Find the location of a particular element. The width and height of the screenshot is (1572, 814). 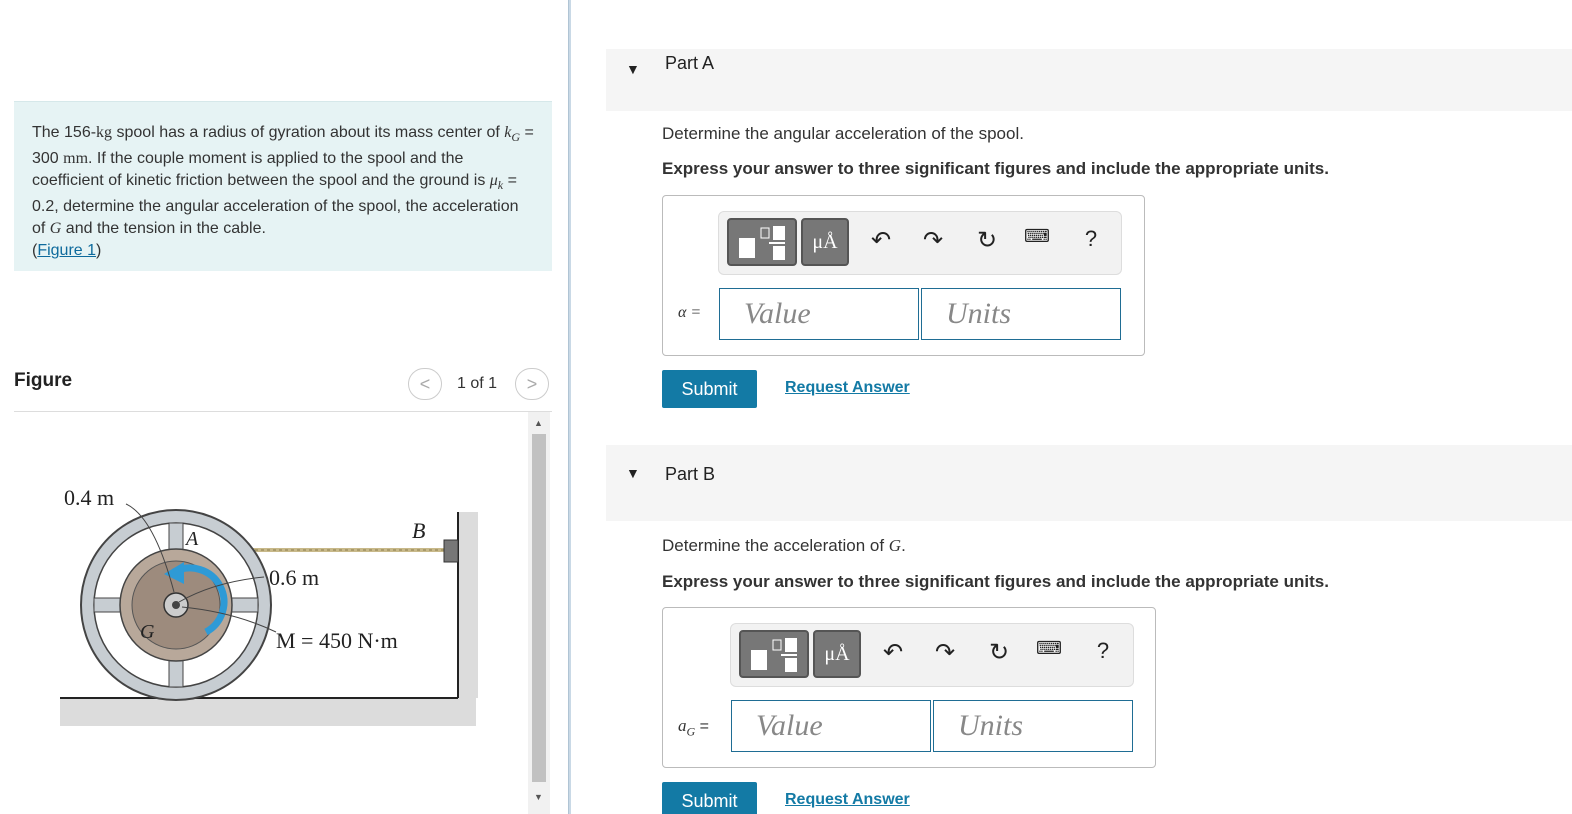

prev-figure-button: < is located at coordinates (425, 384).